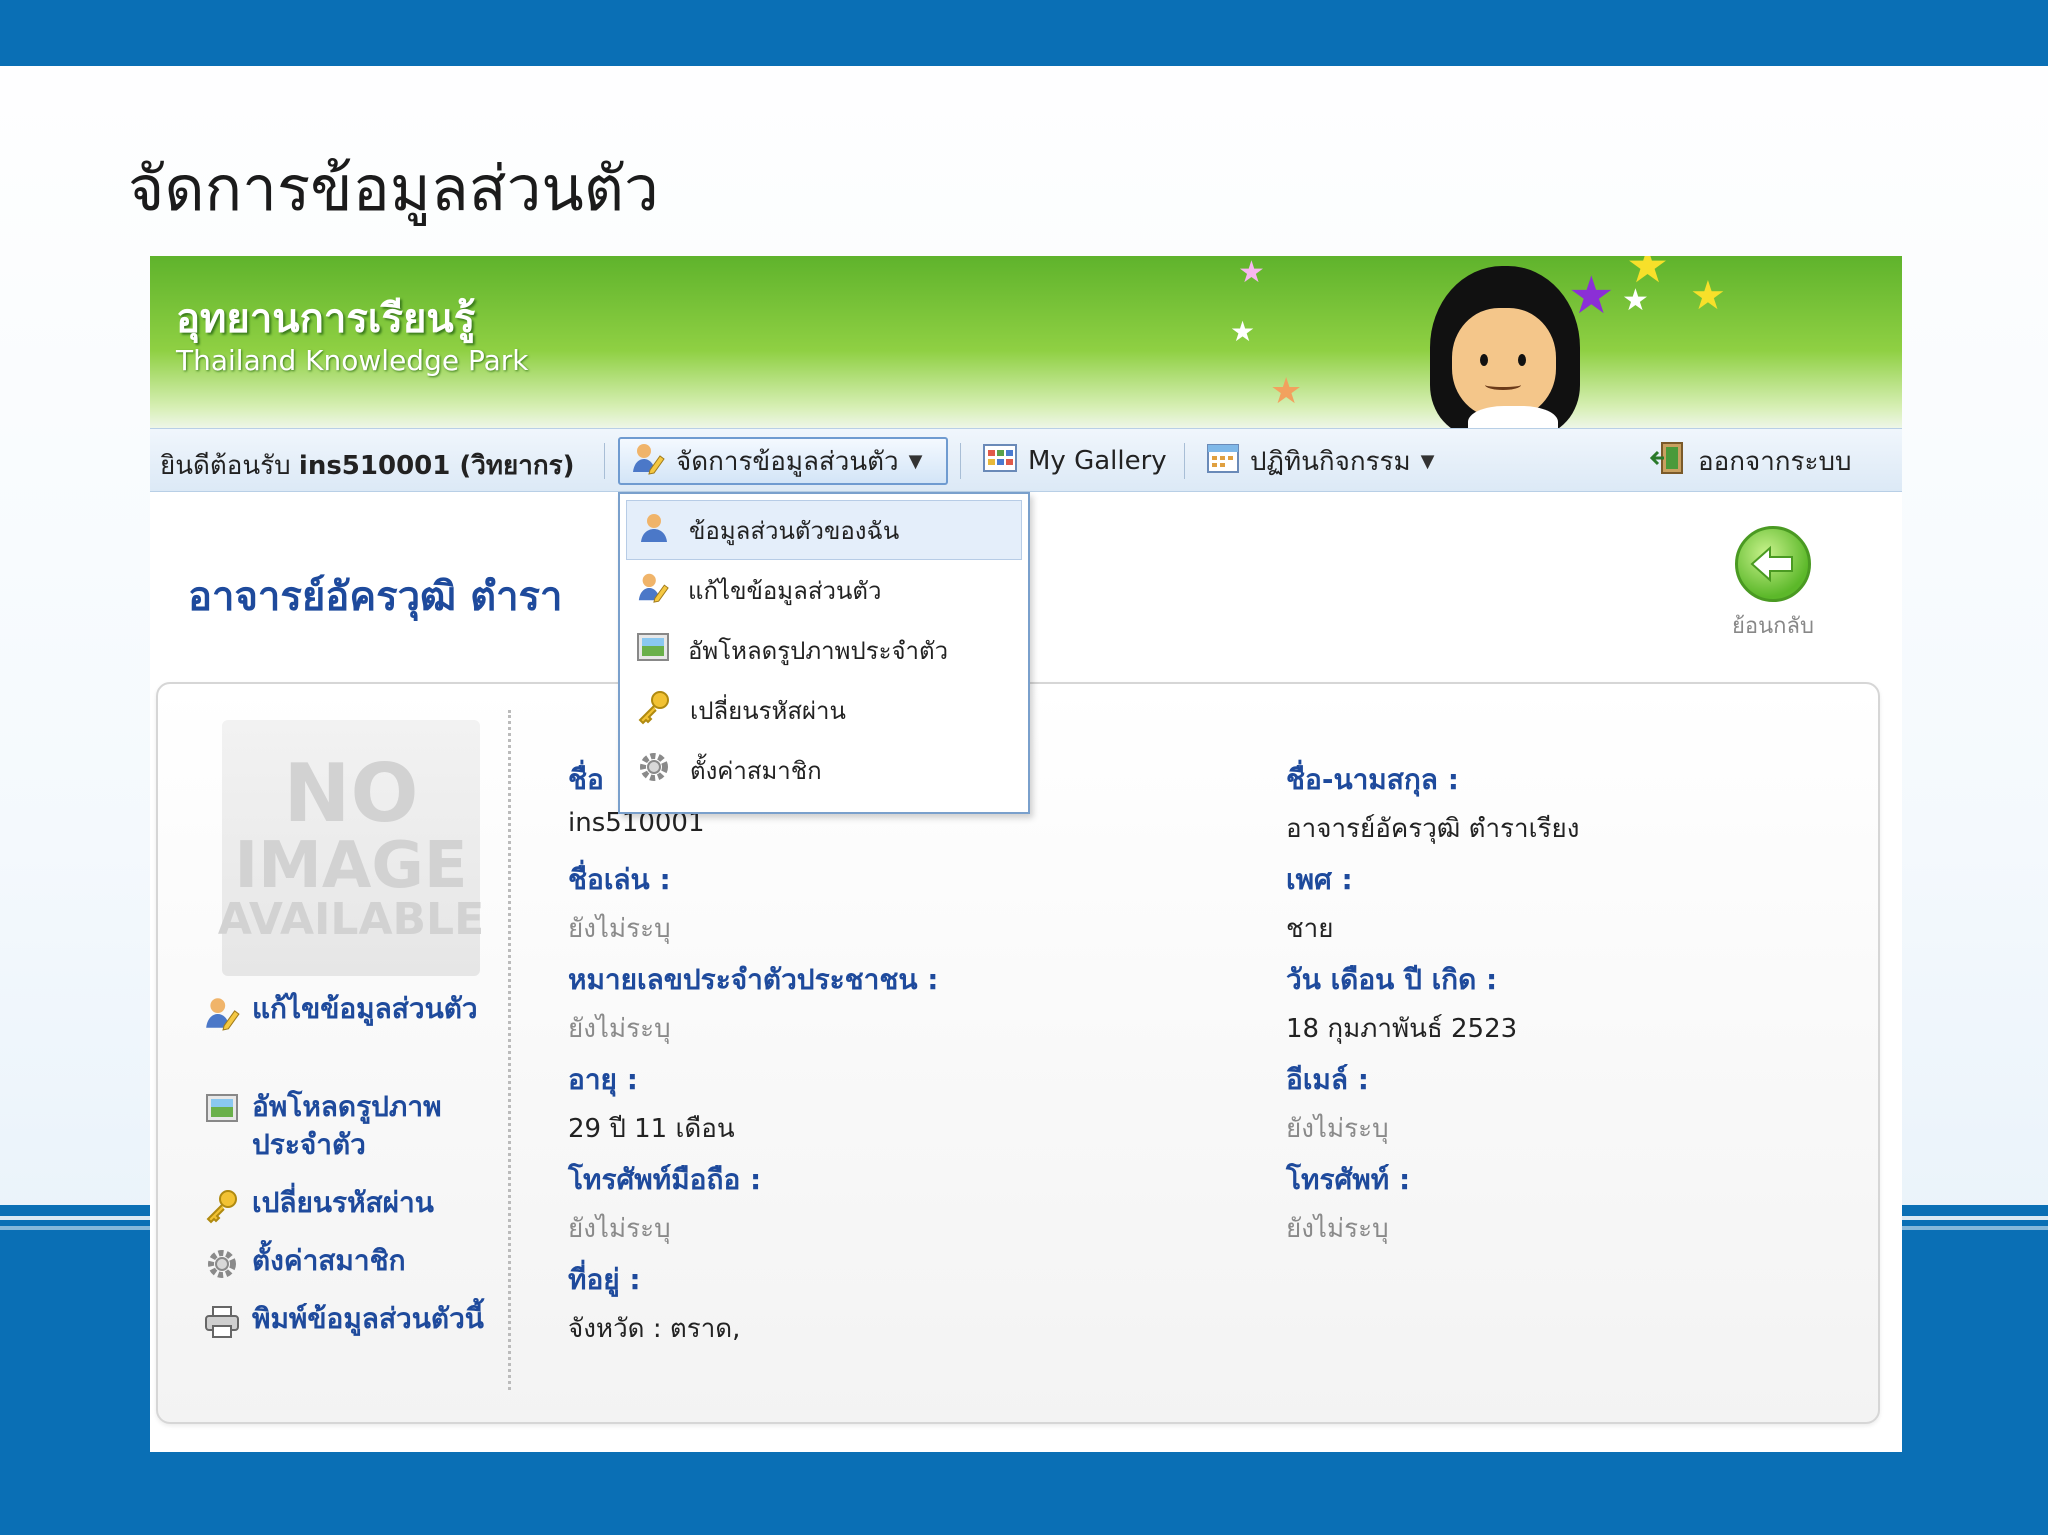  Describe the element at coordinates (1392, 979) in the screenshot. I see `field-label-birthdate: วัน เดือน ปี เกิด :` at that location.